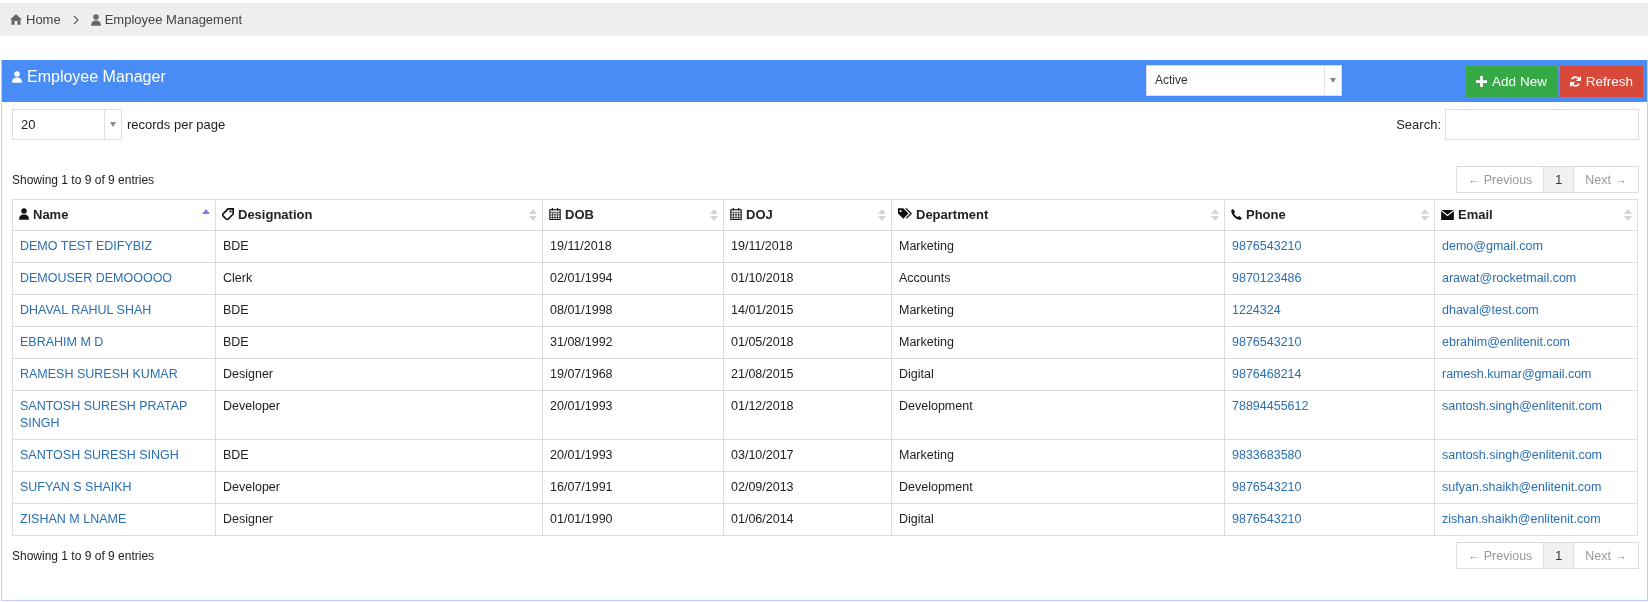  I want to click on table-cell: 01/12/2018, so click(807, 415).